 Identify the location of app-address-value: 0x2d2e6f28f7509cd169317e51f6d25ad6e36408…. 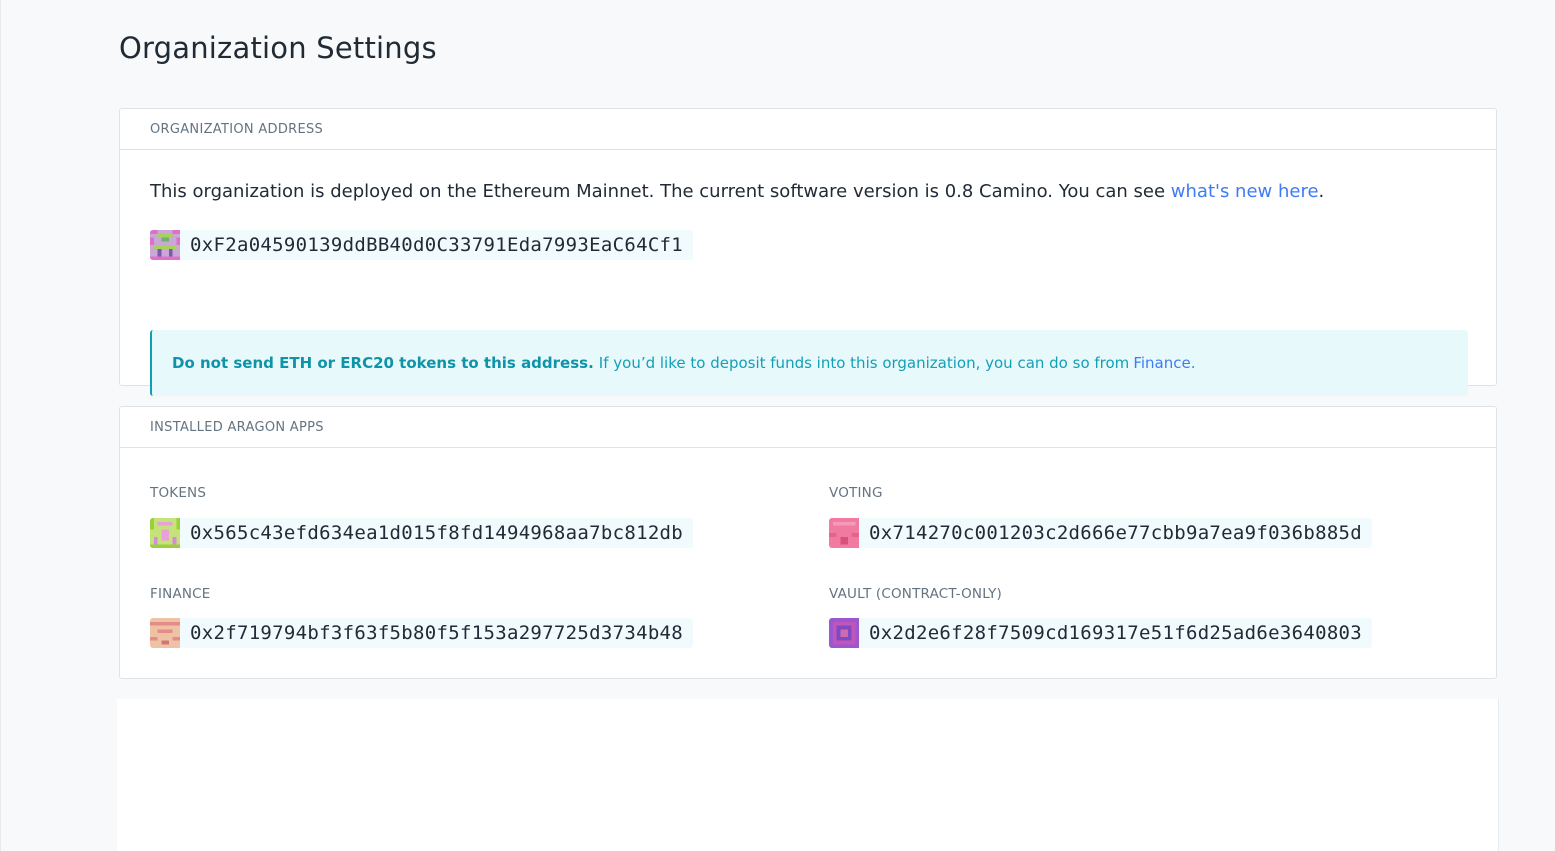
(1116, 633).